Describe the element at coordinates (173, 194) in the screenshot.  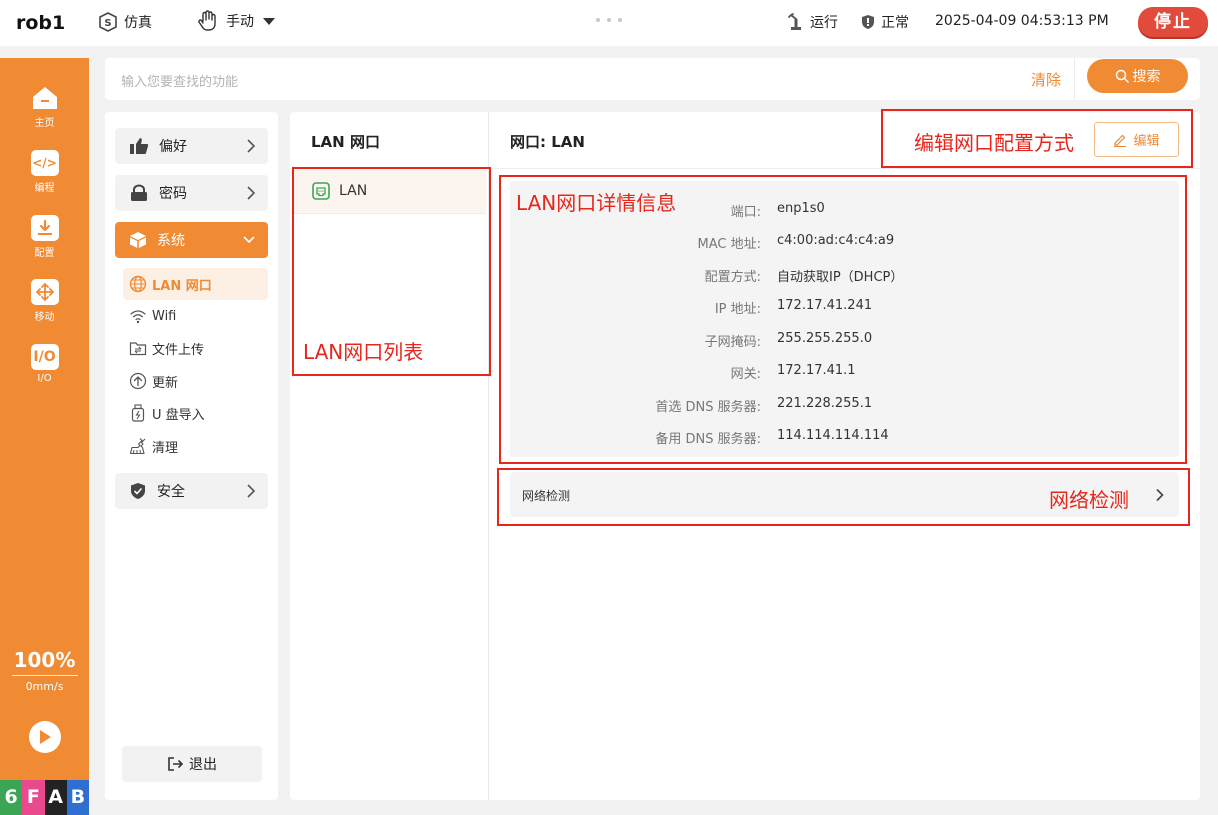
I see `menu-group-label: 密码` at that location.